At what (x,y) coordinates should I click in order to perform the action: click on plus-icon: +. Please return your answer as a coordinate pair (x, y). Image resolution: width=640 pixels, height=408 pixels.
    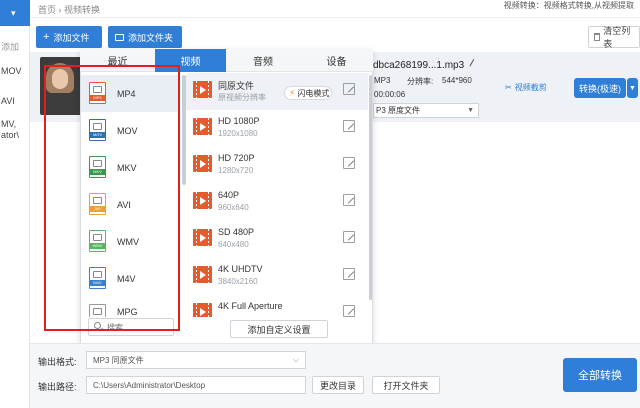
    Looking at the image, I should click on (46, 37).